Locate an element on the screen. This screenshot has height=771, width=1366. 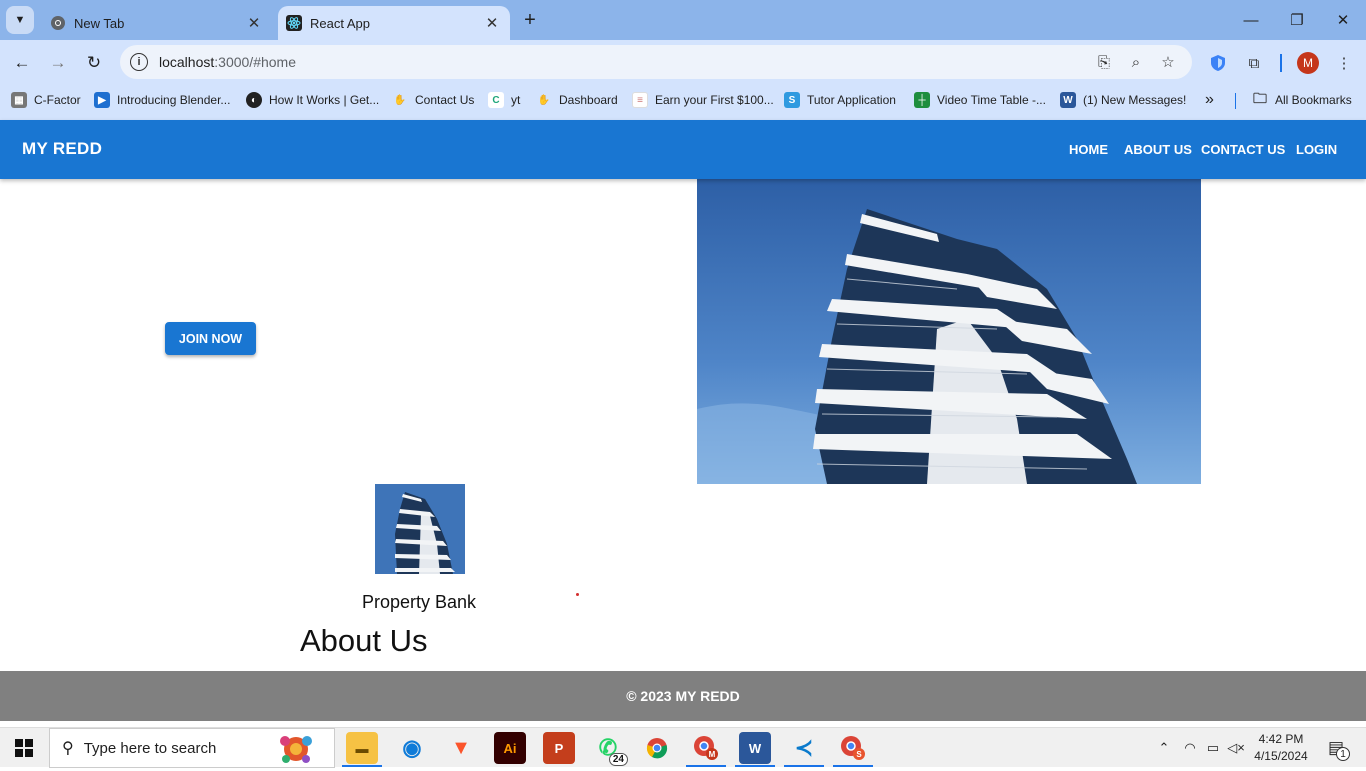
chrome-taskbar-icon is located at coordinates (657, 748).